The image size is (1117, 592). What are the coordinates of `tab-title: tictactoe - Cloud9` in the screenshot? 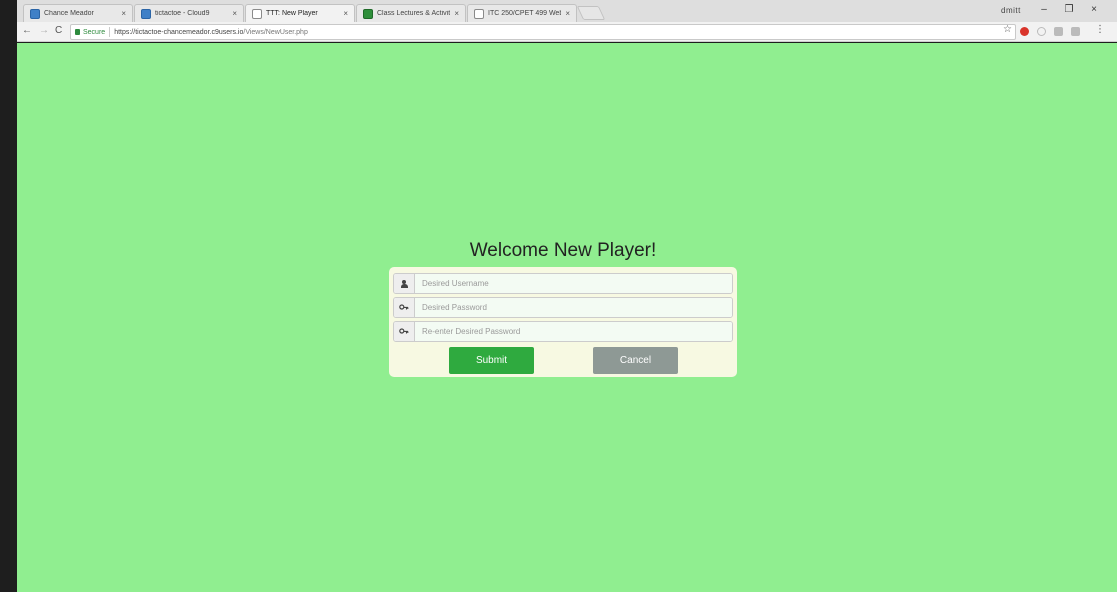 It's located at (182, 13).